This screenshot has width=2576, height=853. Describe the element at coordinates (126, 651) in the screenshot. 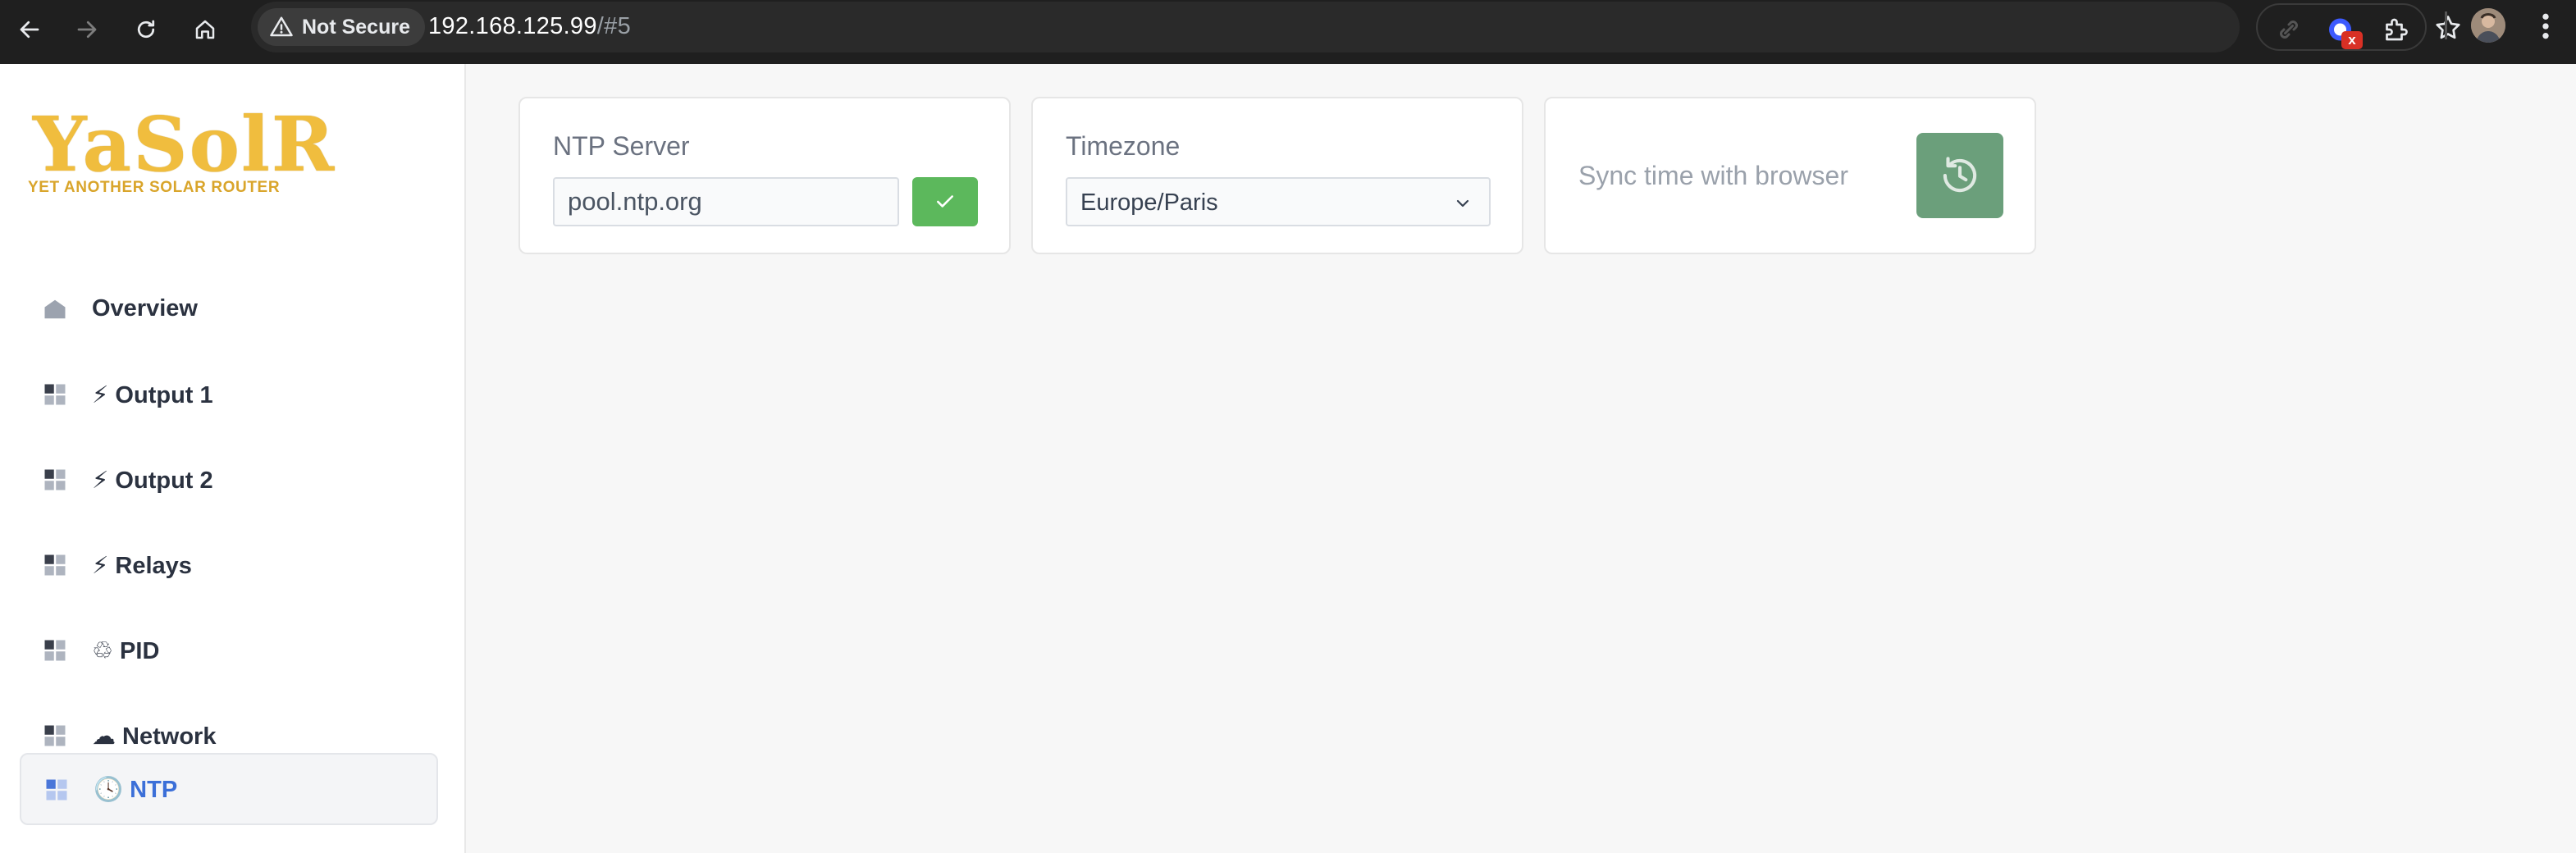

I see `sidebar-item-label: ♲ PID` at that location.